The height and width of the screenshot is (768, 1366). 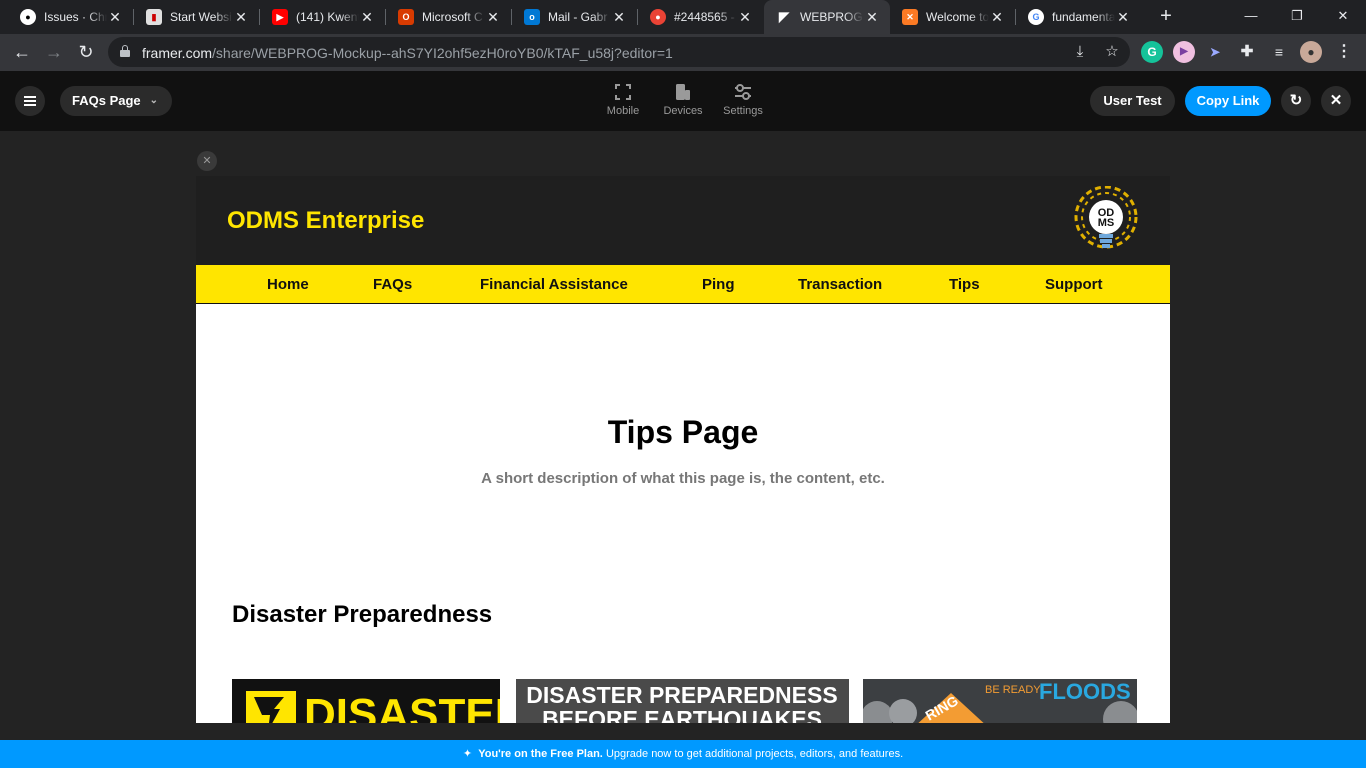 I want to click on tip-card-floods: RING BE READY! FLOODS, so click(x=1000, y=701).